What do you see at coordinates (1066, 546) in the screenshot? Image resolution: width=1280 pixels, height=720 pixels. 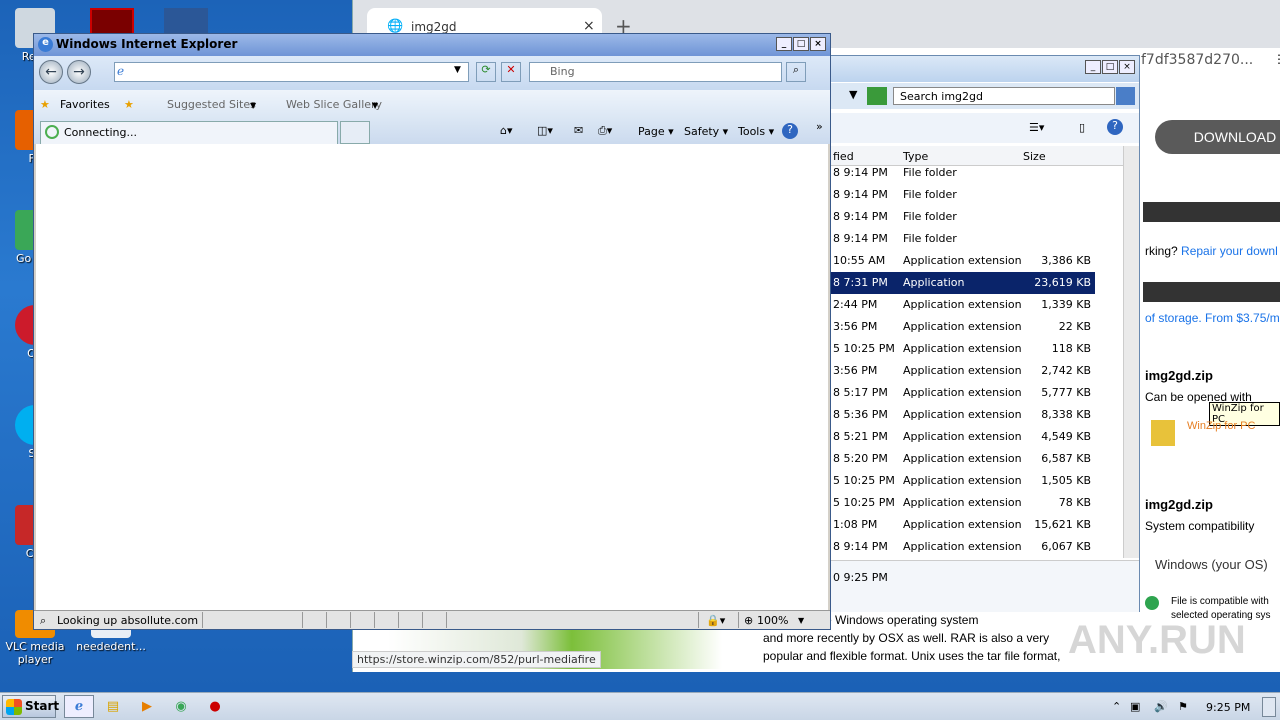 I see `row-size: 6,067 KB` at bounding box center [1066, 546].